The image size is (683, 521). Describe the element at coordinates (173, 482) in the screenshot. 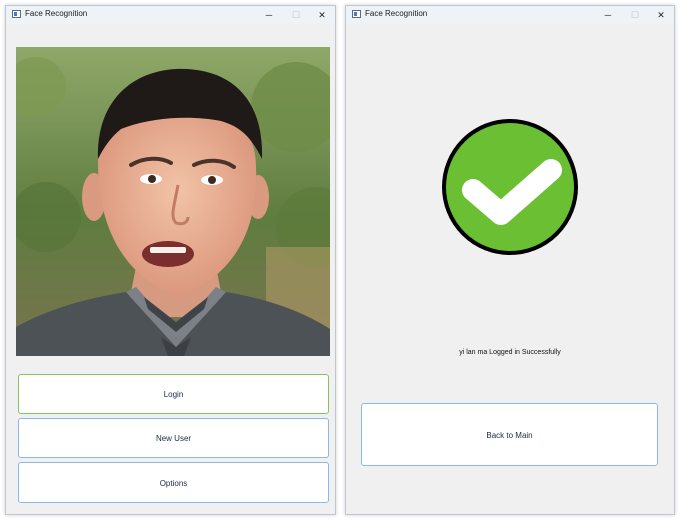

I see `options-button: Options` at that location.